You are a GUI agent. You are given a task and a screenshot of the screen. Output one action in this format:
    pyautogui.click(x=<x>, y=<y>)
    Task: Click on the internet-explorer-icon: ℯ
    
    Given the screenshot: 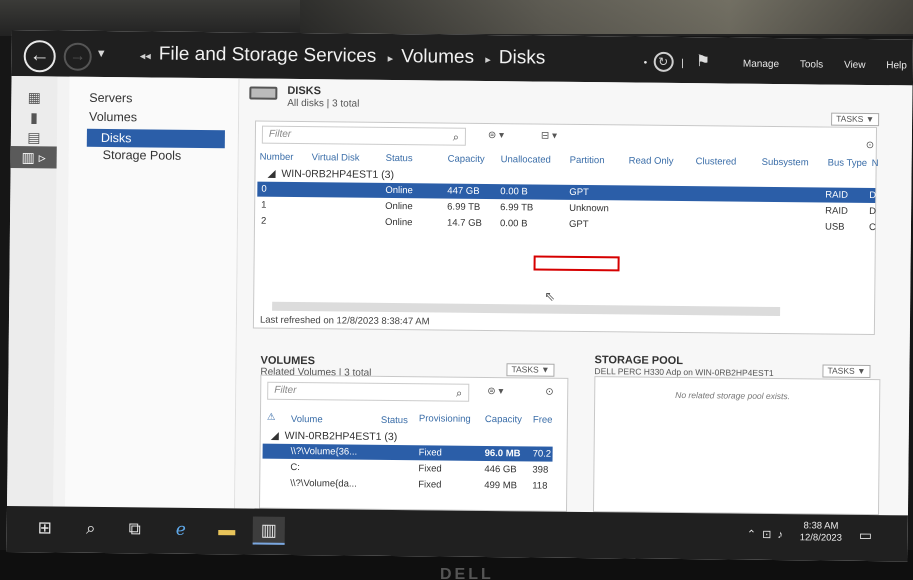 What is the action you would take?
    pyautogui.click(x=181, y=530)
    